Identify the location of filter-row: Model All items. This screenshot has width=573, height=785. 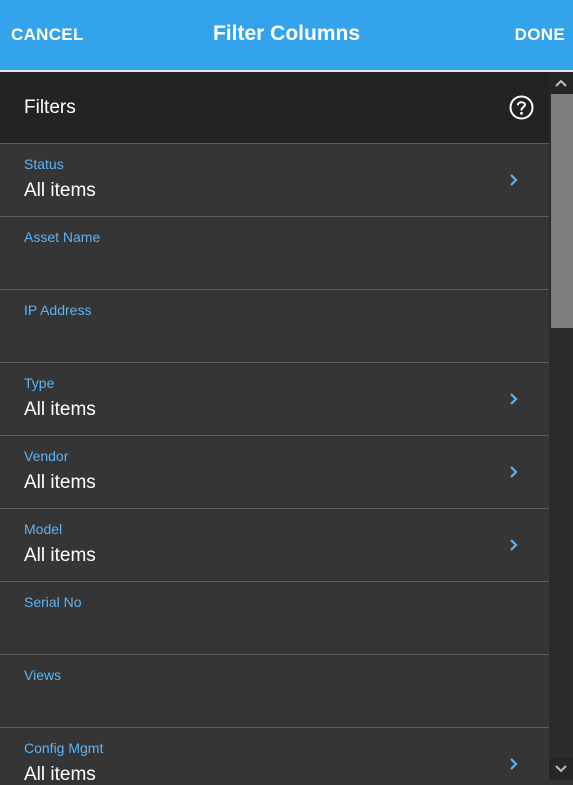
(274, 545).